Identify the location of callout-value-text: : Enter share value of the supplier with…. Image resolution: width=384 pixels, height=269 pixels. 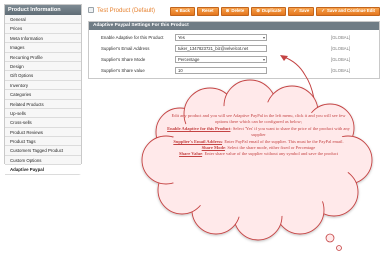
(270, 154).